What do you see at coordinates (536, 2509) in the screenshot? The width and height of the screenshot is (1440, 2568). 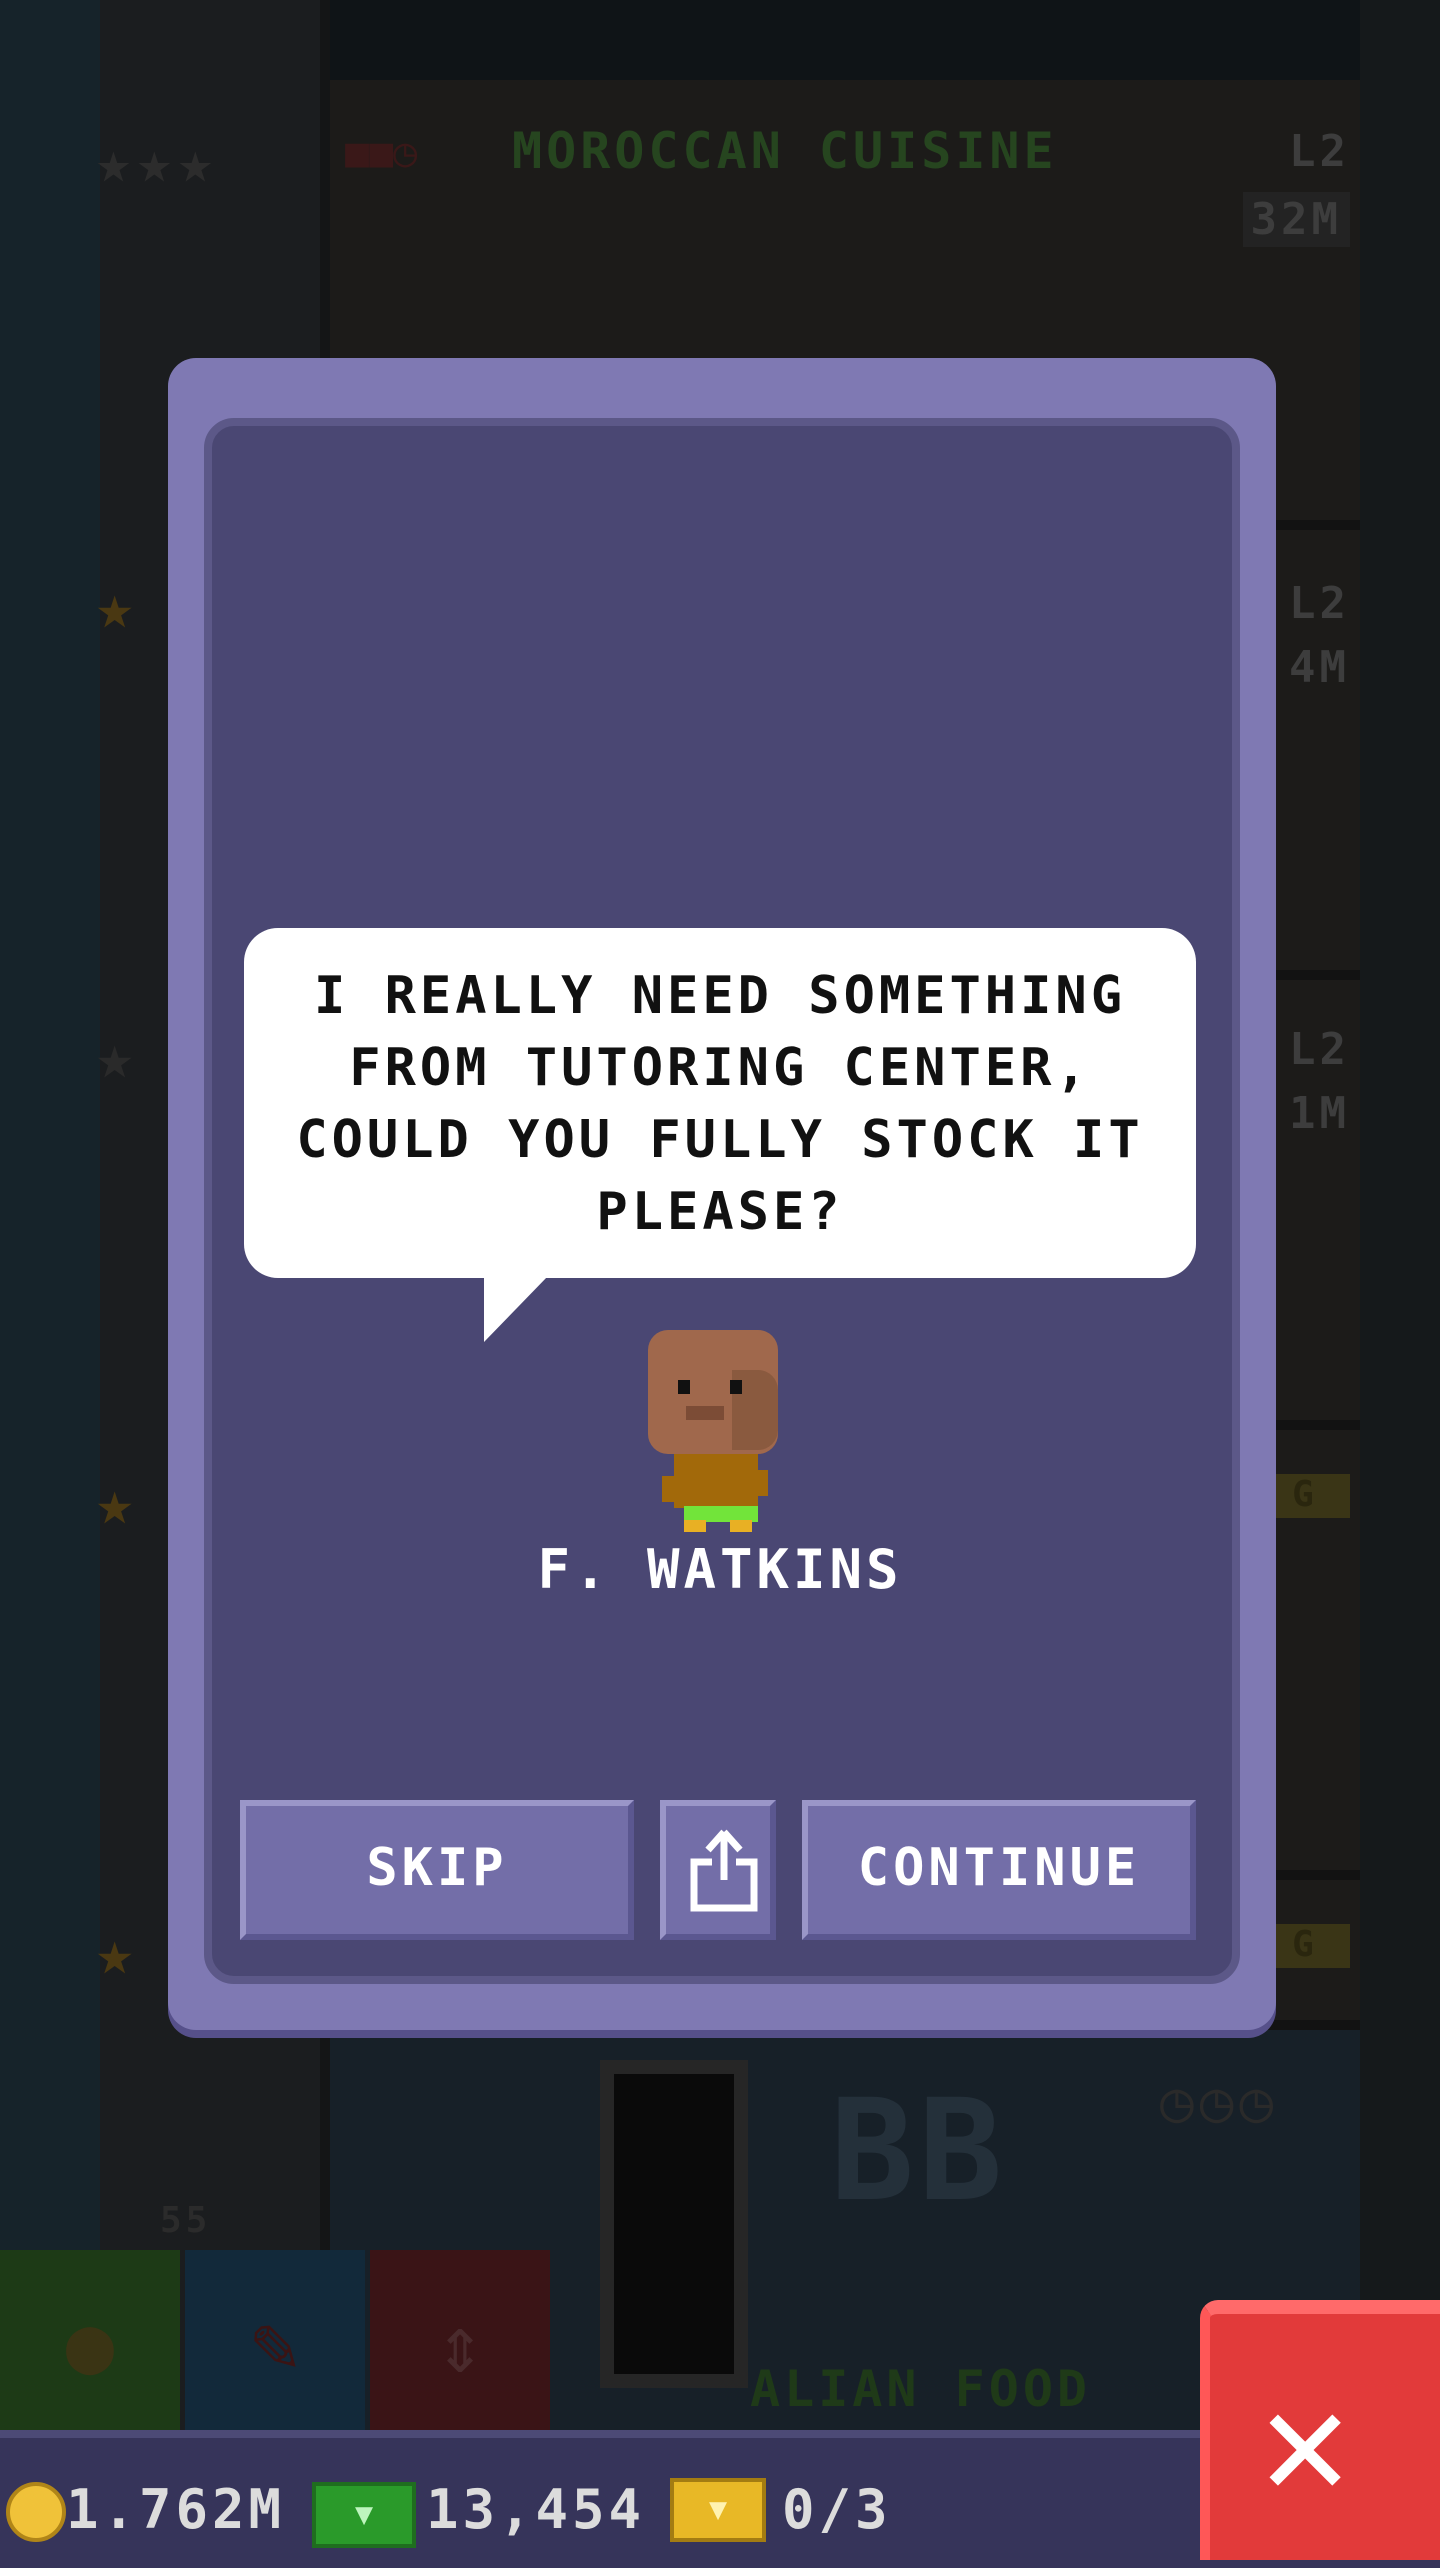 I see `cash-count: 13,454` at bounding box center [536, 2509].